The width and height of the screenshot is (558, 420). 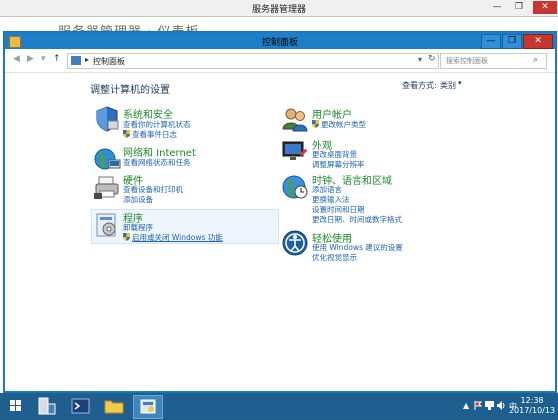 What do you see at coordinates (107, 119) in the screenshot?
I see `shield-icon` at bounding box center [107, 119].